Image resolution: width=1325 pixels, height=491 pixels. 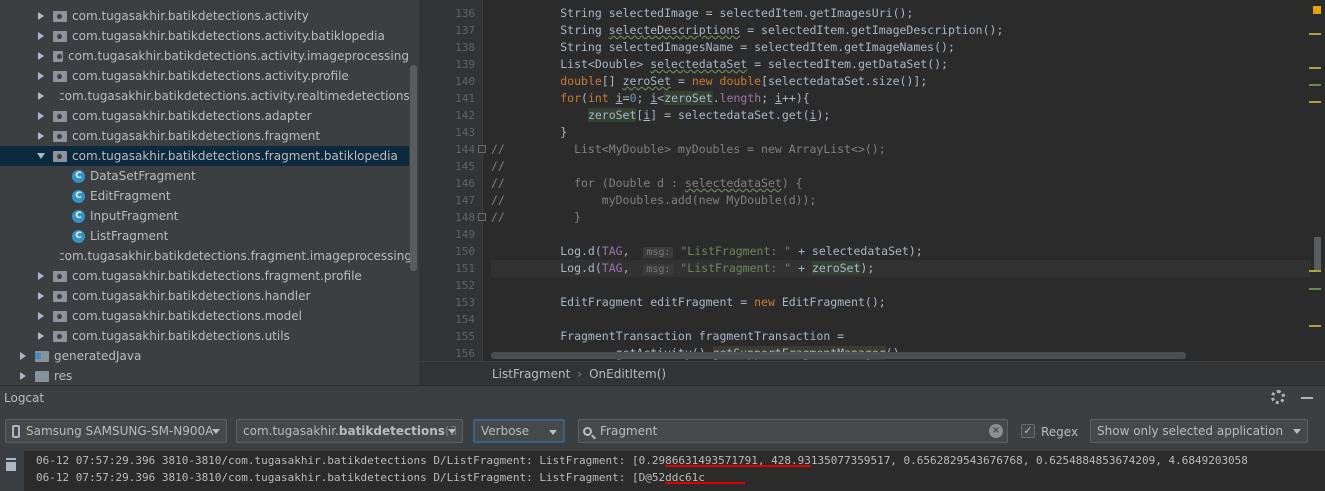 I want to click on breadcrumb-item-class: ListFragment, so click(x=531, y=374).